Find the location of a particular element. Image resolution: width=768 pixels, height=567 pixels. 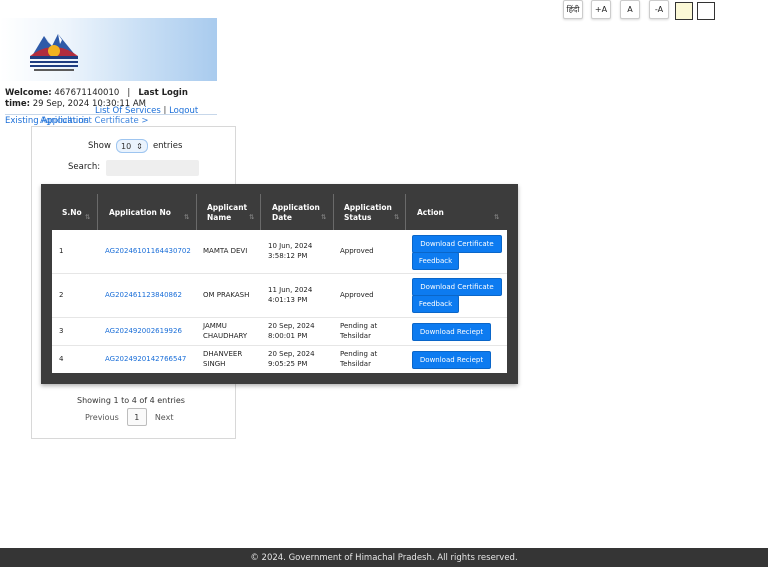

select-arrows-icon: ⇕ is located at coordinates (139, 146).